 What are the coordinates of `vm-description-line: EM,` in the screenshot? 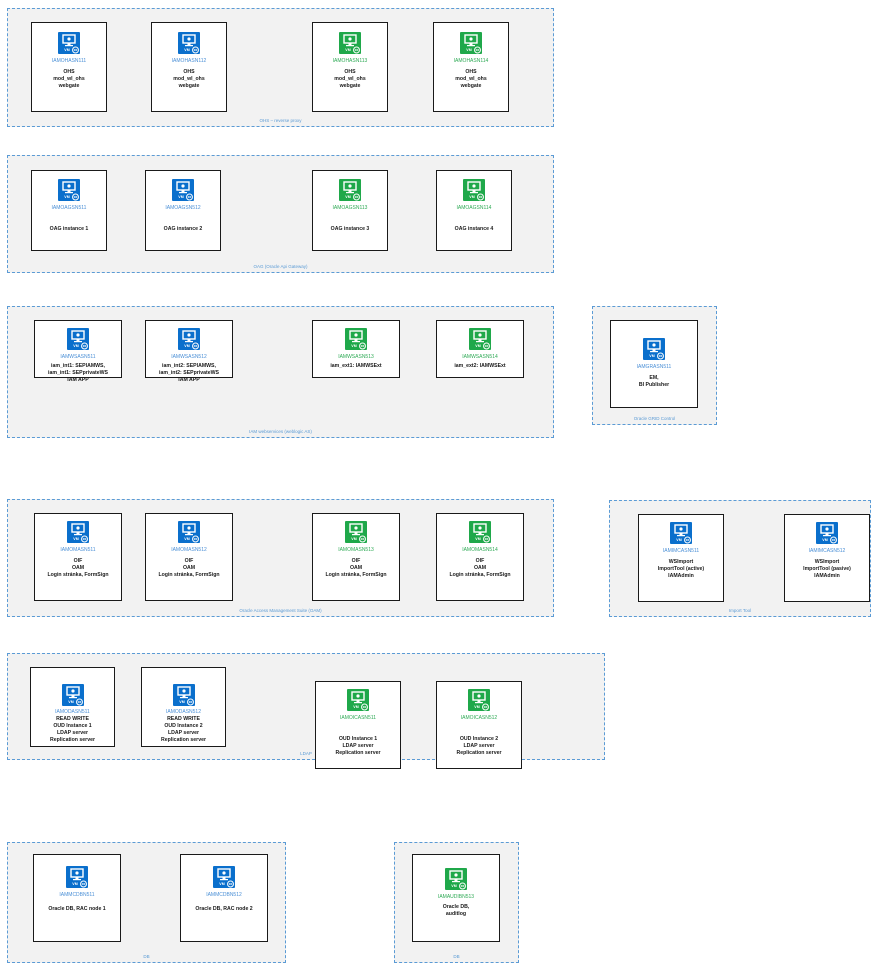 It's located at (654, 378).